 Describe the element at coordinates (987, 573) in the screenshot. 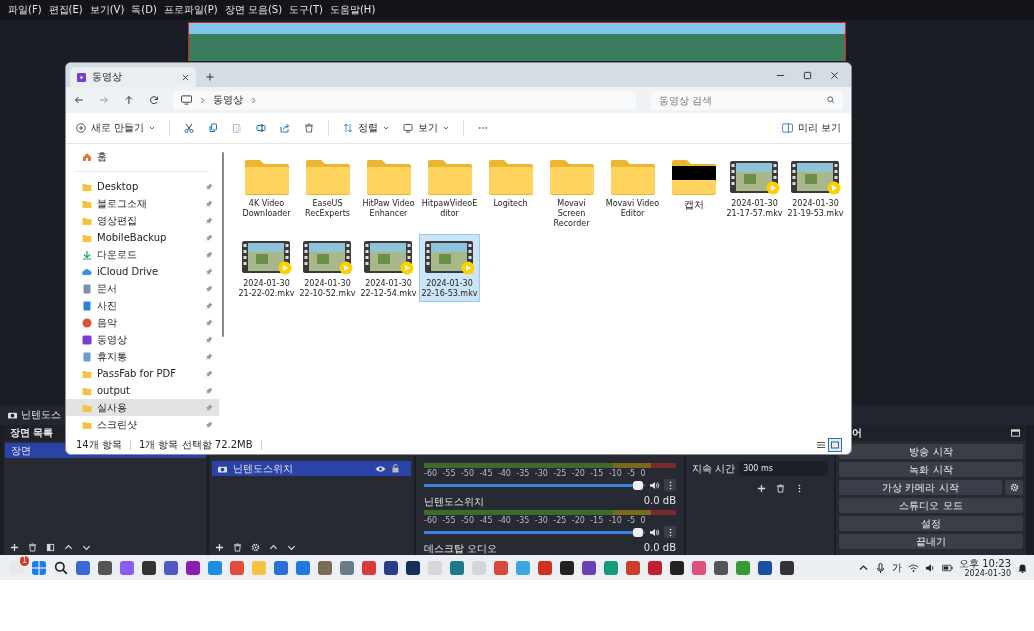

I see `clock-date: 2024-01-30` at that location.